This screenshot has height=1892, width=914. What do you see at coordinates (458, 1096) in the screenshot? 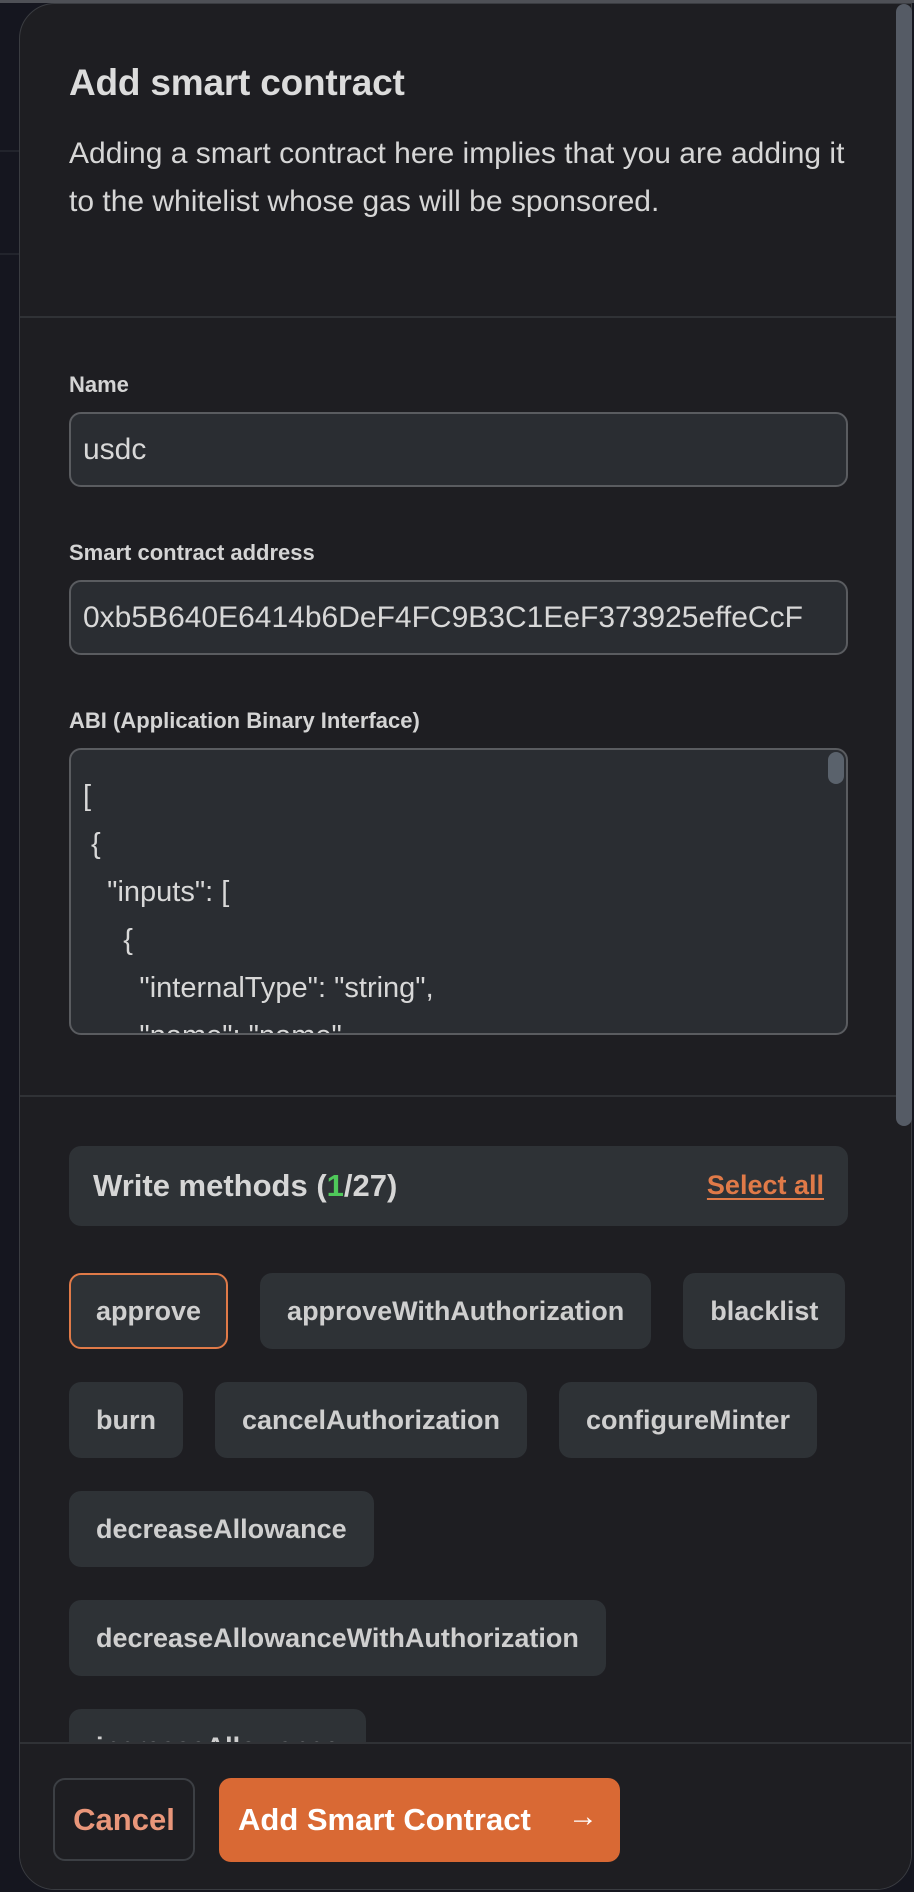
I see `section-divider` at bounding box center [458, 1096].